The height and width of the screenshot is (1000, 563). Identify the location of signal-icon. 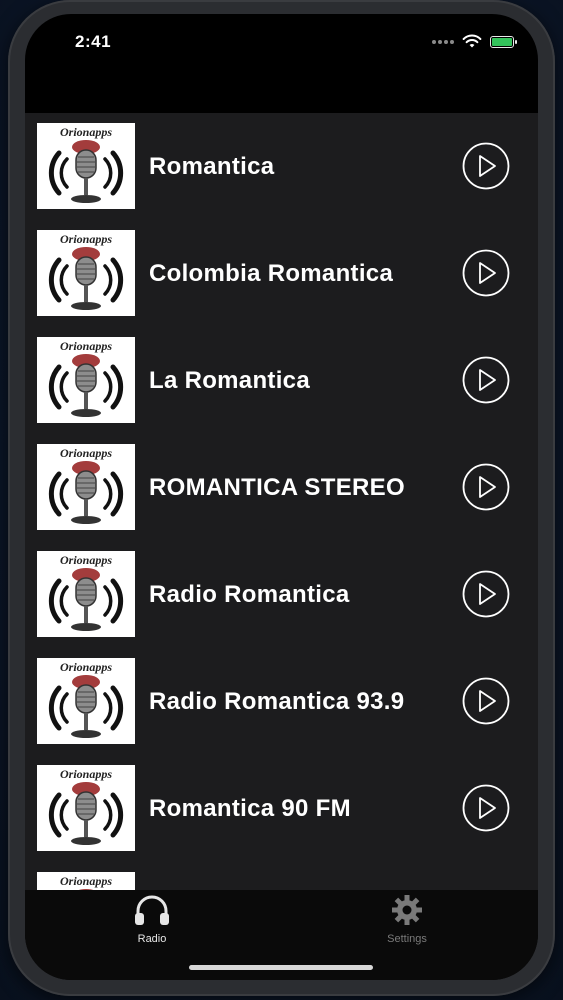
(443, 41).